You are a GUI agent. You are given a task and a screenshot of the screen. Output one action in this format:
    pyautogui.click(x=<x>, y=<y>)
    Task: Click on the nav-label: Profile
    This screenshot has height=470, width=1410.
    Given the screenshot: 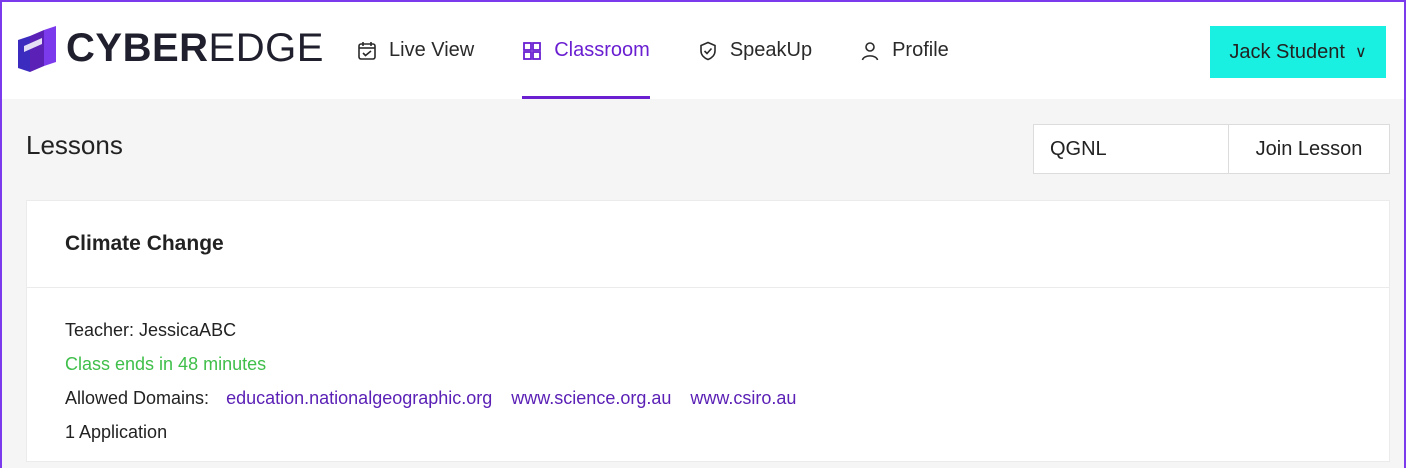 What is the action you would take?
    pyautogui.click(x=920, y=50)
    